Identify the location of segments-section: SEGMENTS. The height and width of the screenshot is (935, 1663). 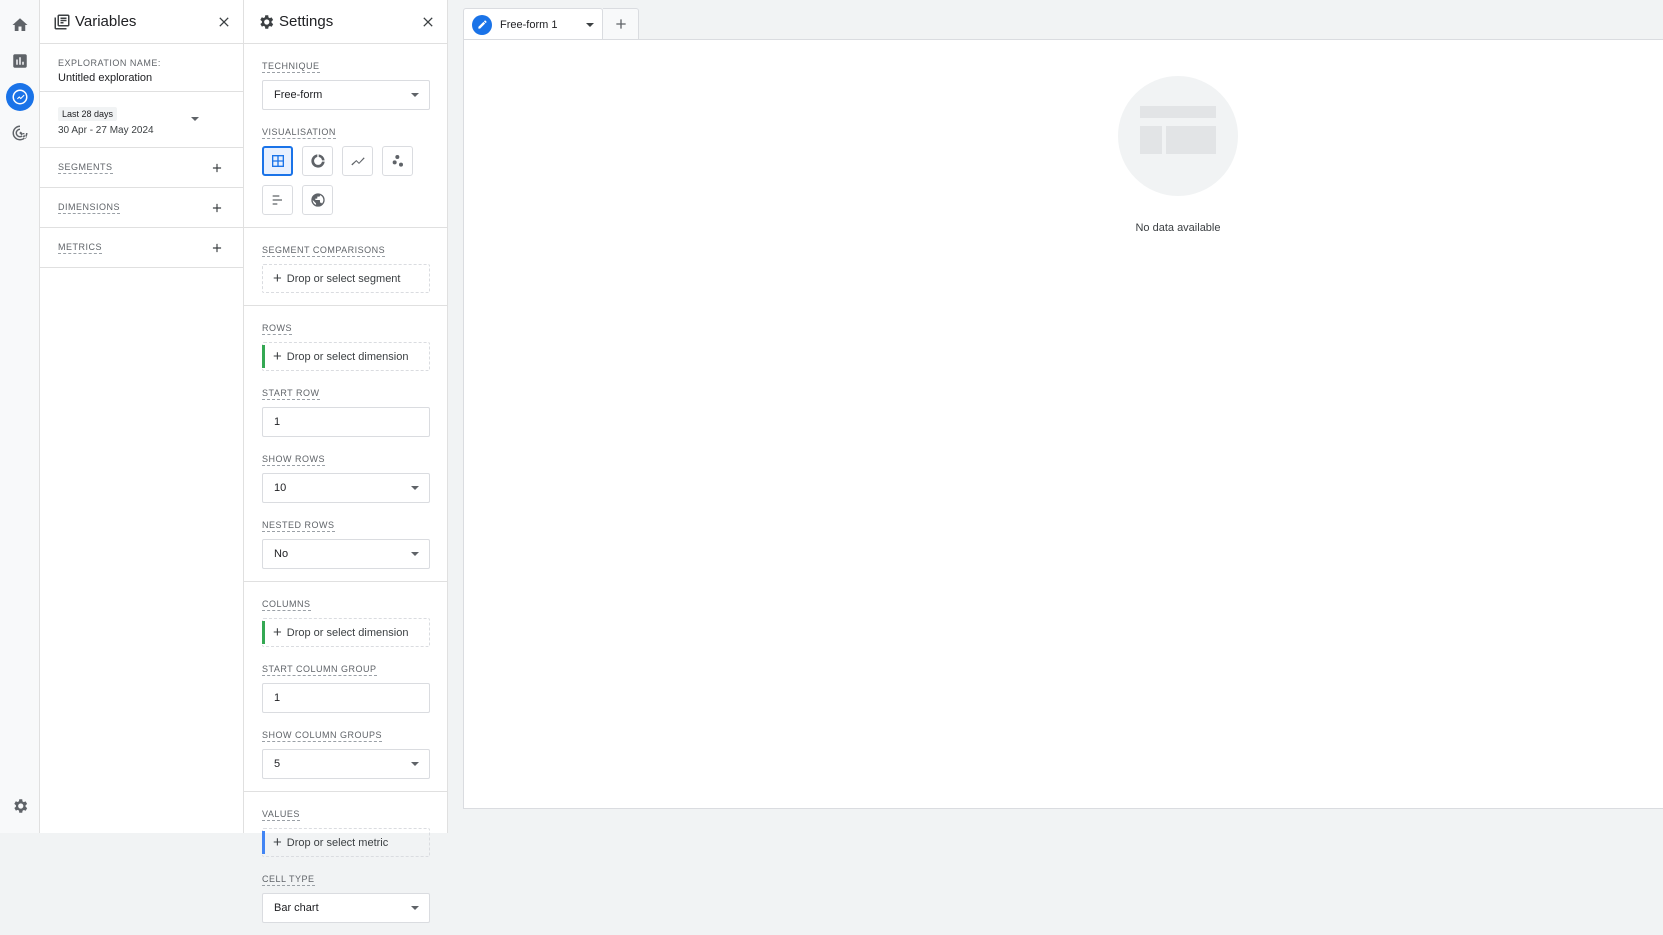
(141, 168).